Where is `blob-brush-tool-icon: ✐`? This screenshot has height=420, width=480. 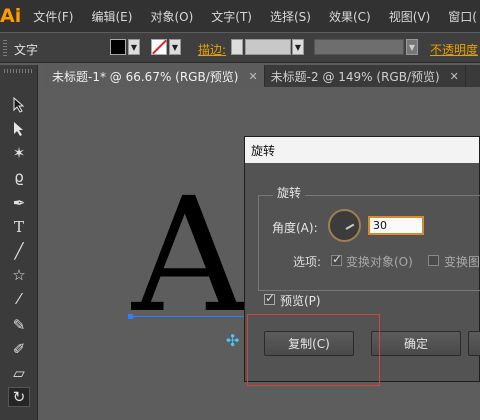
blob-brush-tool-icon: ✐ is located at coordinates (19, 349).